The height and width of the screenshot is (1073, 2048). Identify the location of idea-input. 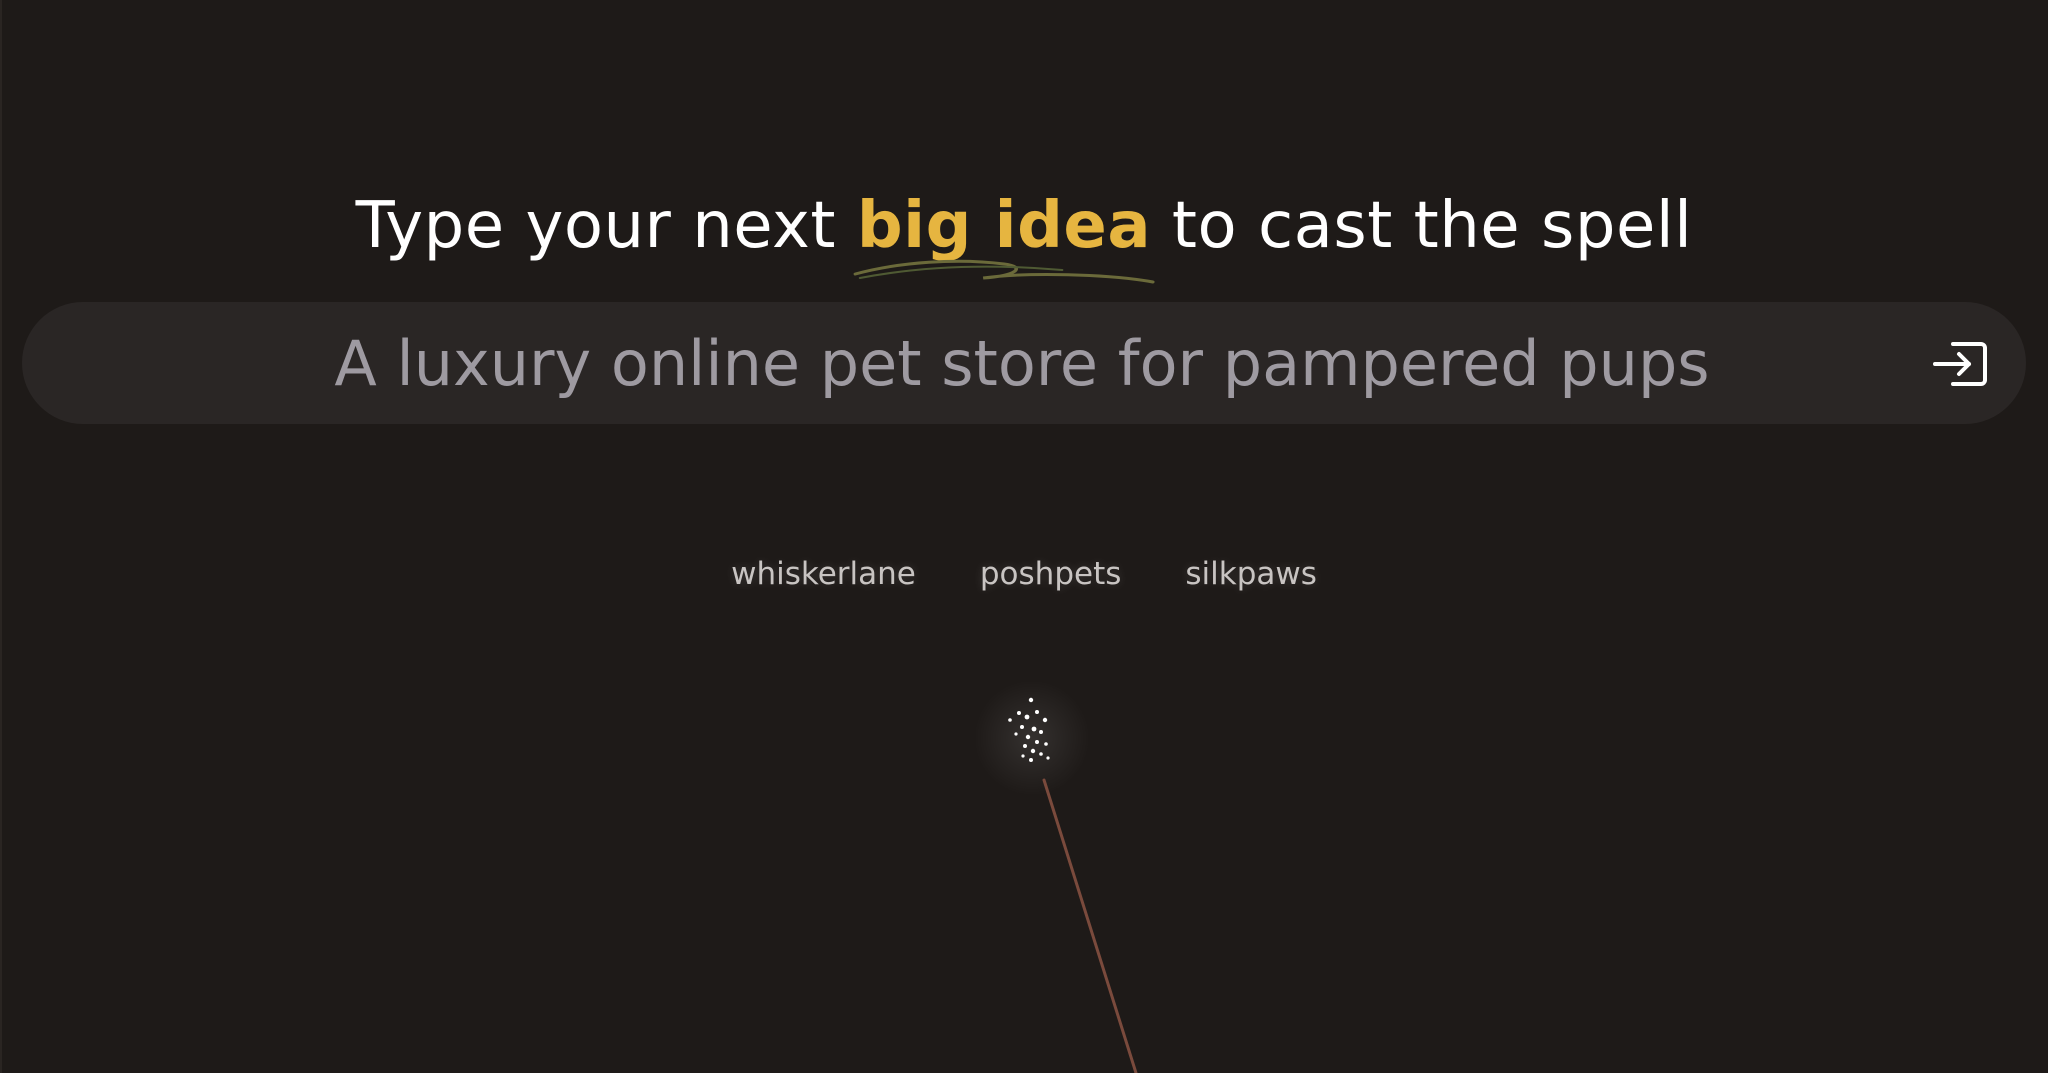
(1022, 363).